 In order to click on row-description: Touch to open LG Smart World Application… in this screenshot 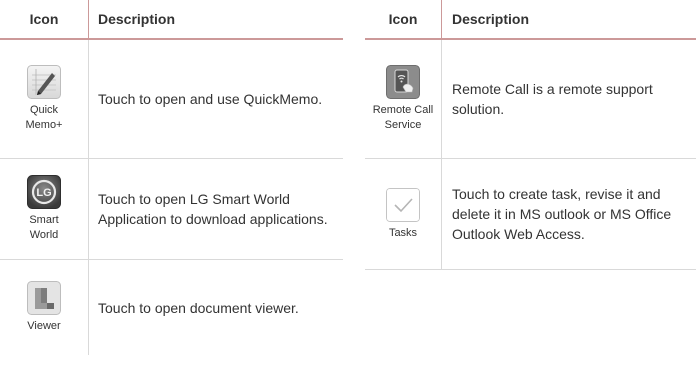, I will do `click(213, 209)`.